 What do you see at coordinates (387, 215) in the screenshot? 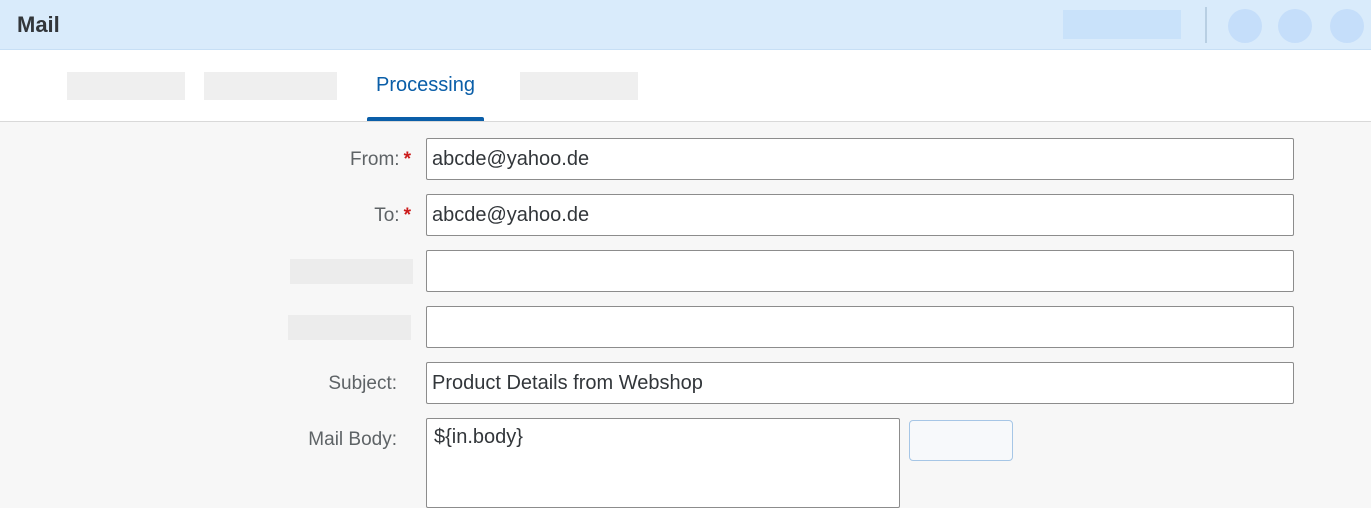
I see `to-label-text: To:` at bounding box center [387, 215].